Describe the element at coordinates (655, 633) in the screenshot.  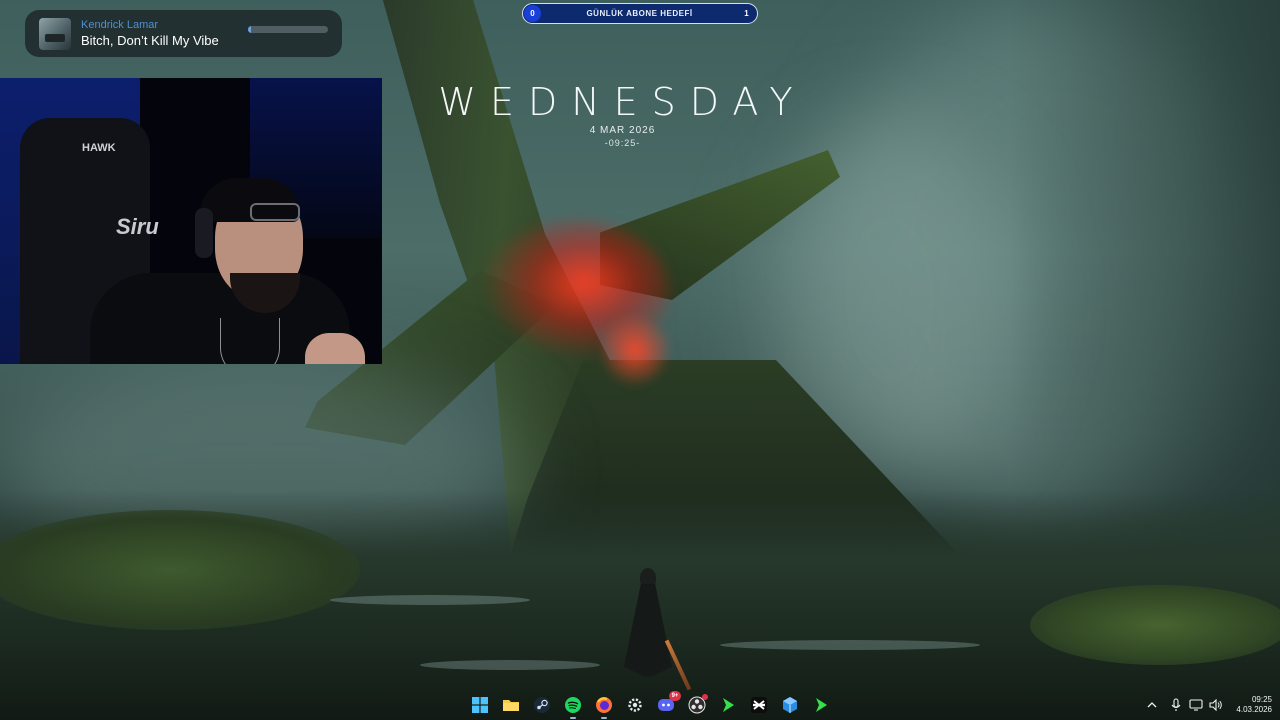
I see `cloaked-figure` at that location.